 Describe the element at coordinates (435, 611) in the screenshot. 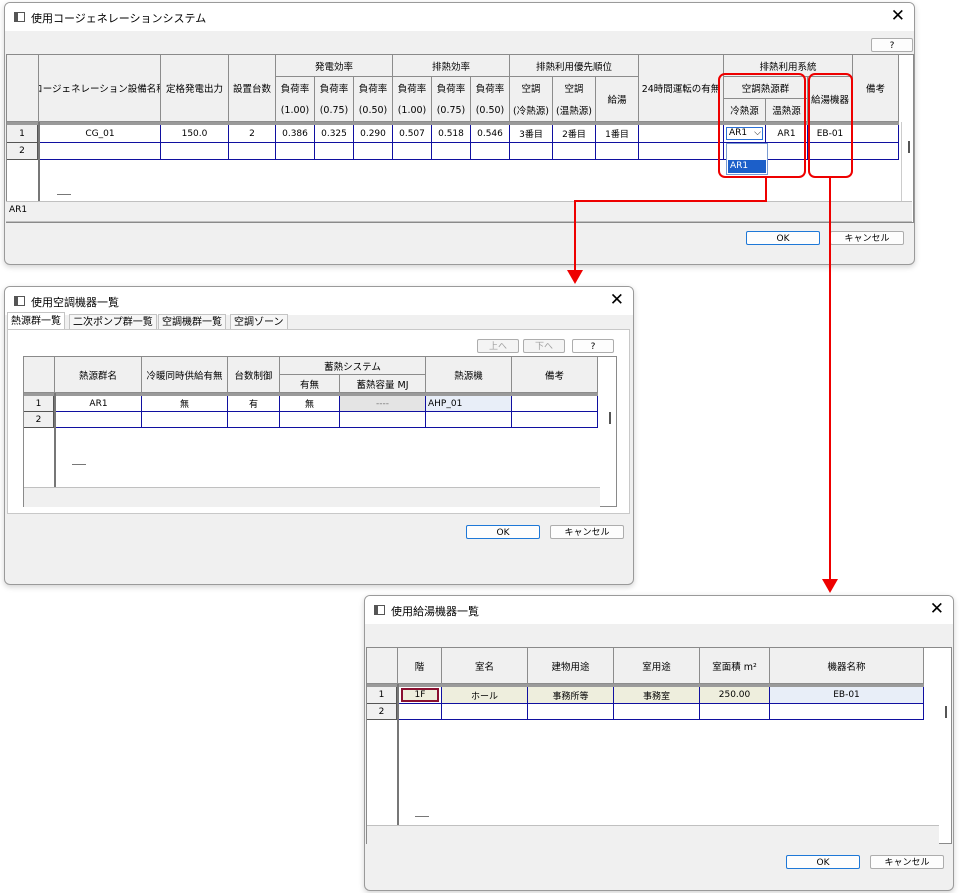

I see `window-title: 使用給湯機器一覧` at that location.